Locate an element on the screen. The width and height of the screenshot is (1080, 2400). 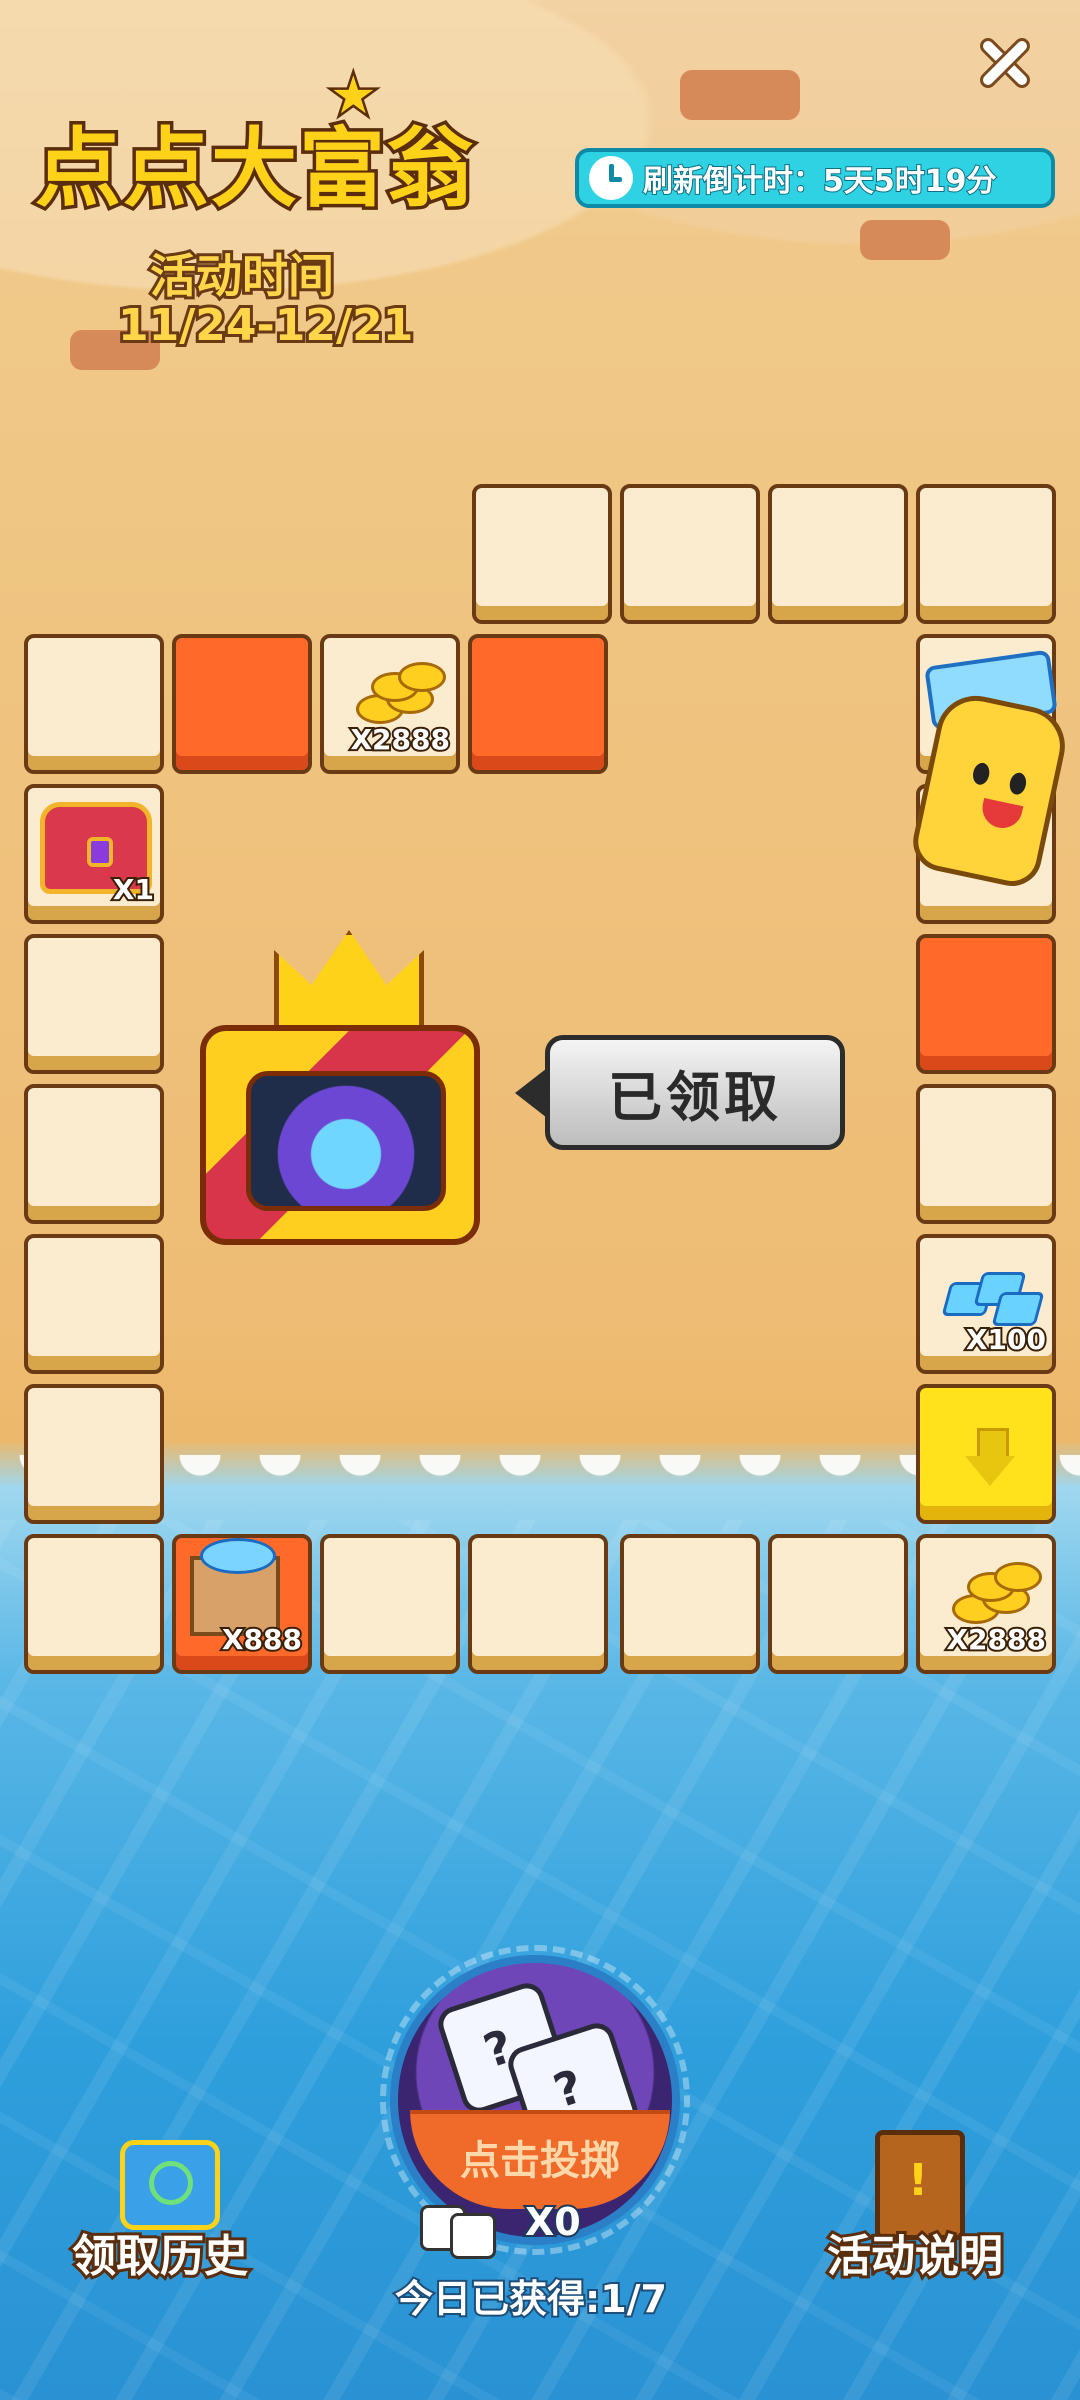
player-mascot is located at coordinates (989, 790).